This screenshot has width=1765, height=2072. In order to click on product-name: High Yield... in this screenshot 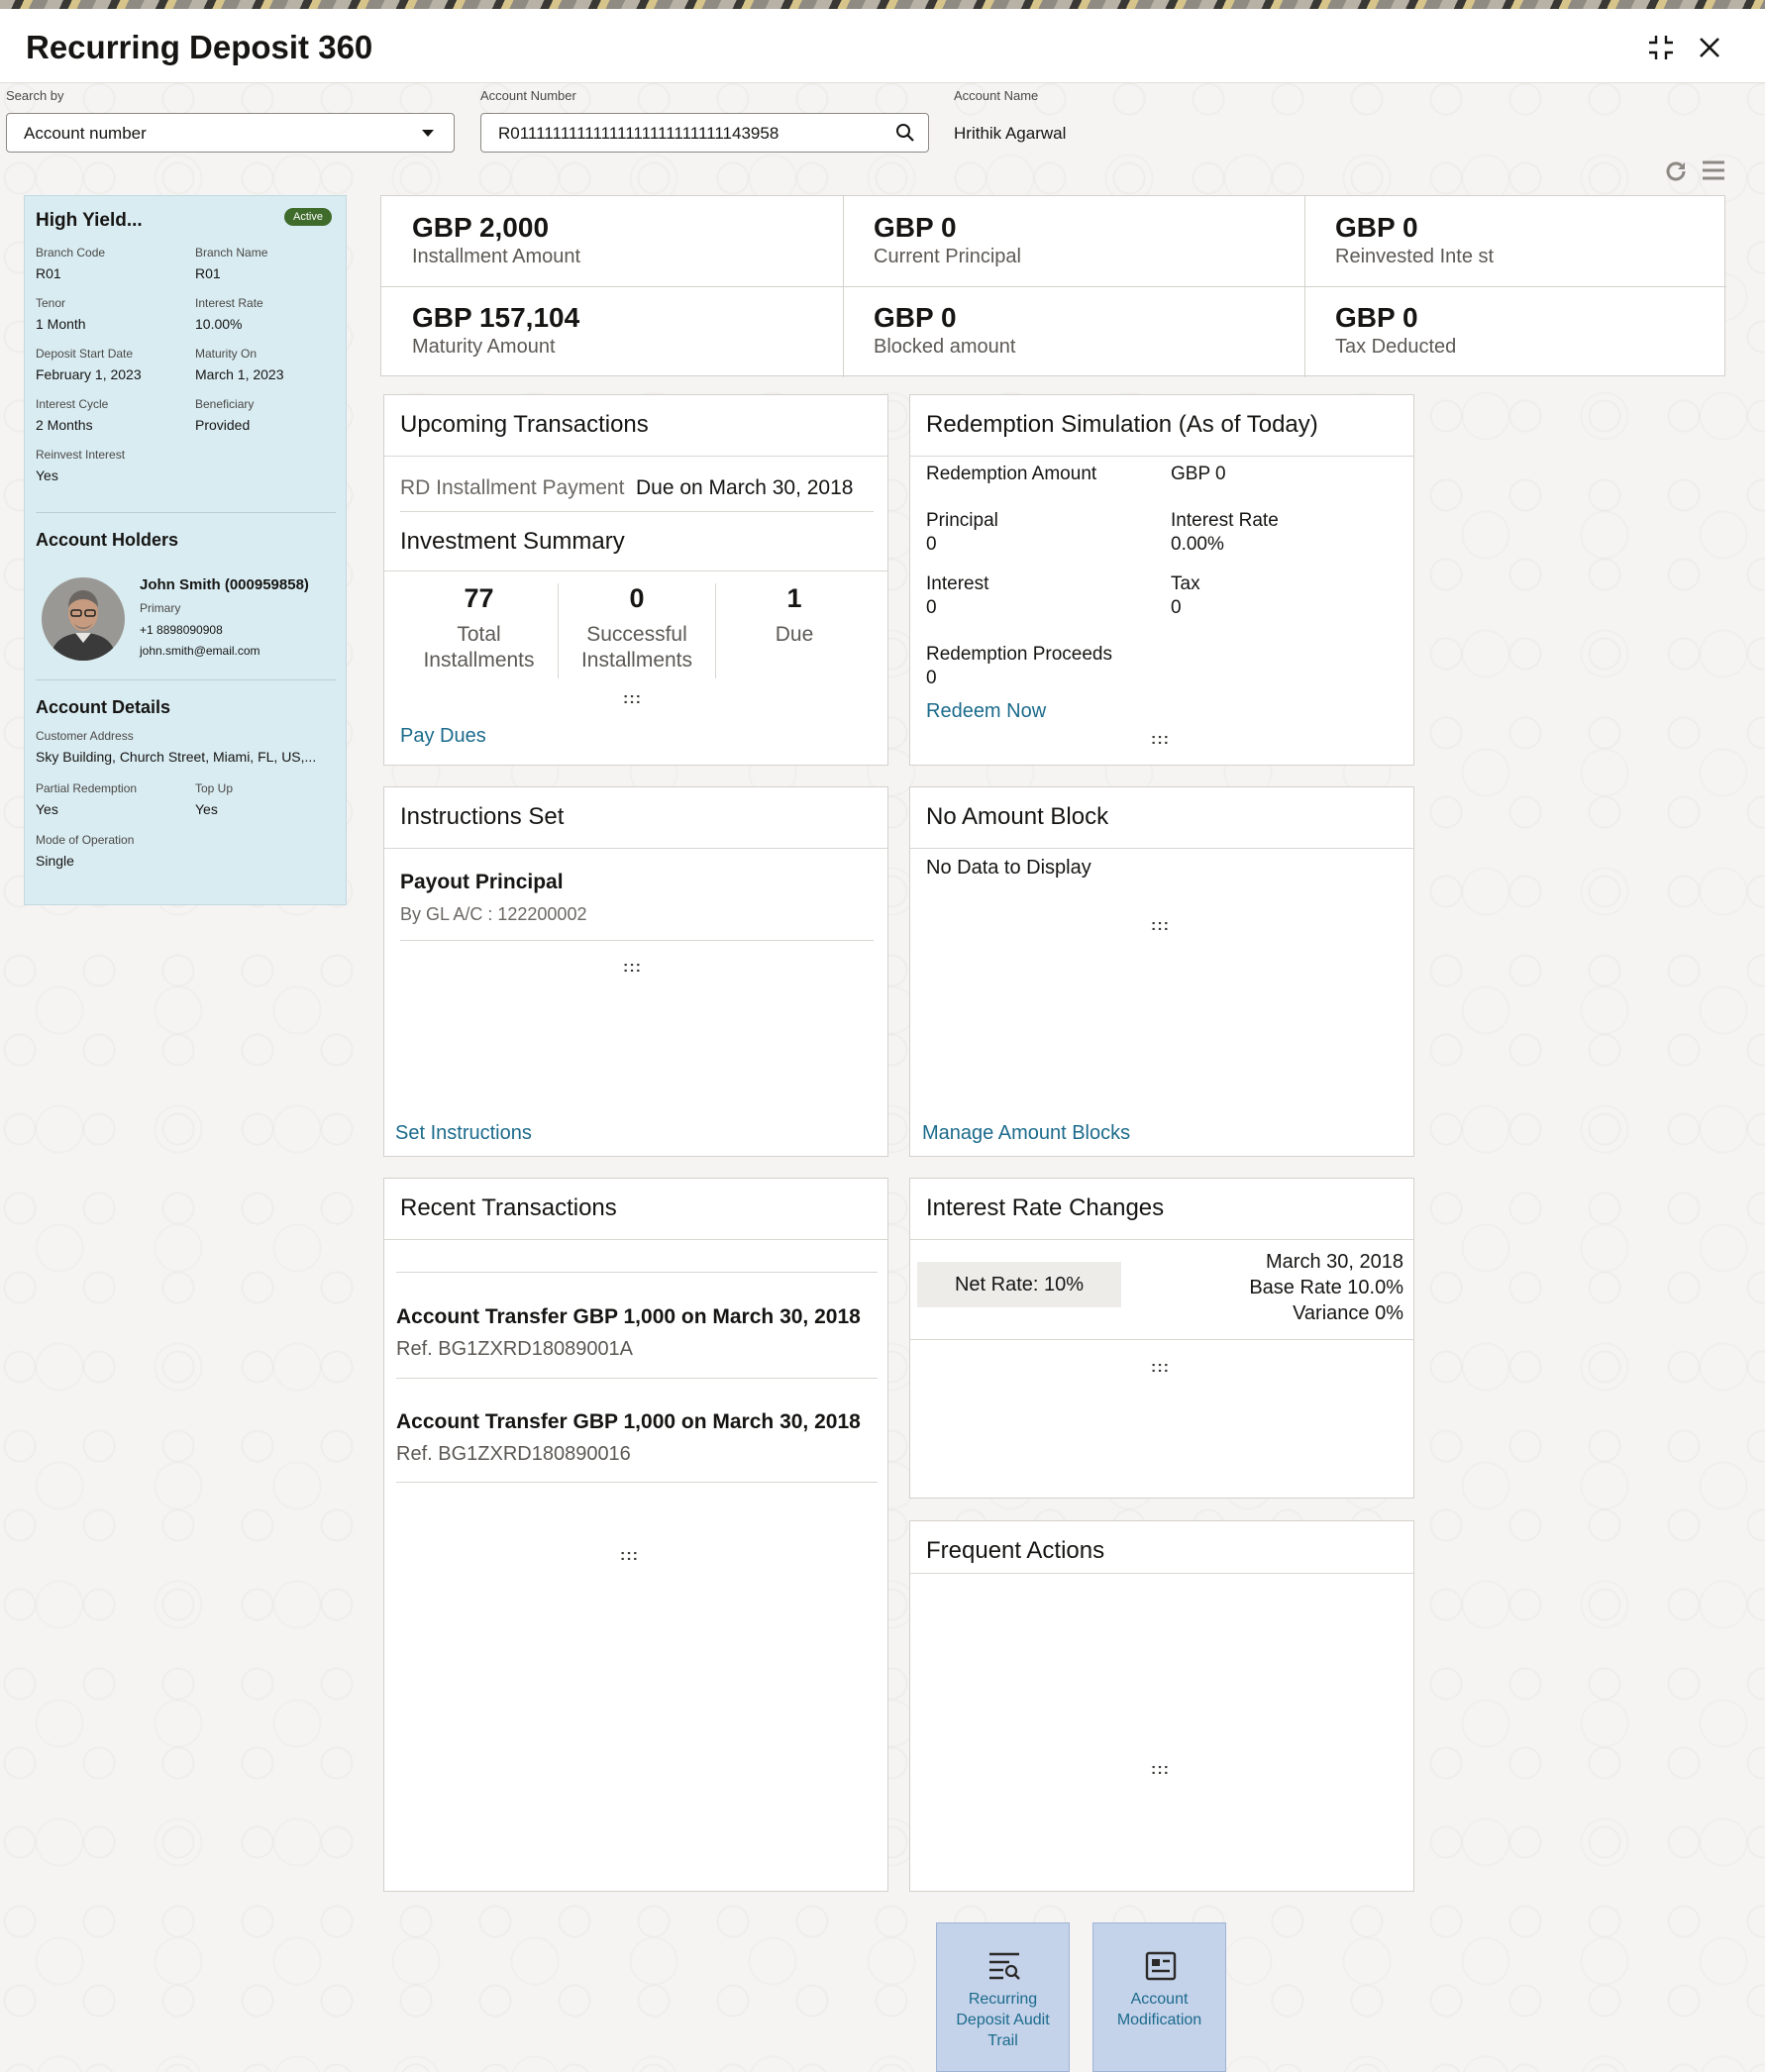, I will do `click(89, 220)`.